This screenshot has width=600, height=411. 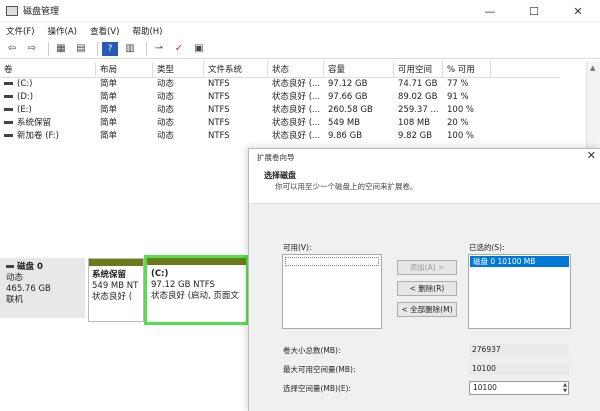 I want to click on menu-help: 帮助(H), so click(x=147, y=31).